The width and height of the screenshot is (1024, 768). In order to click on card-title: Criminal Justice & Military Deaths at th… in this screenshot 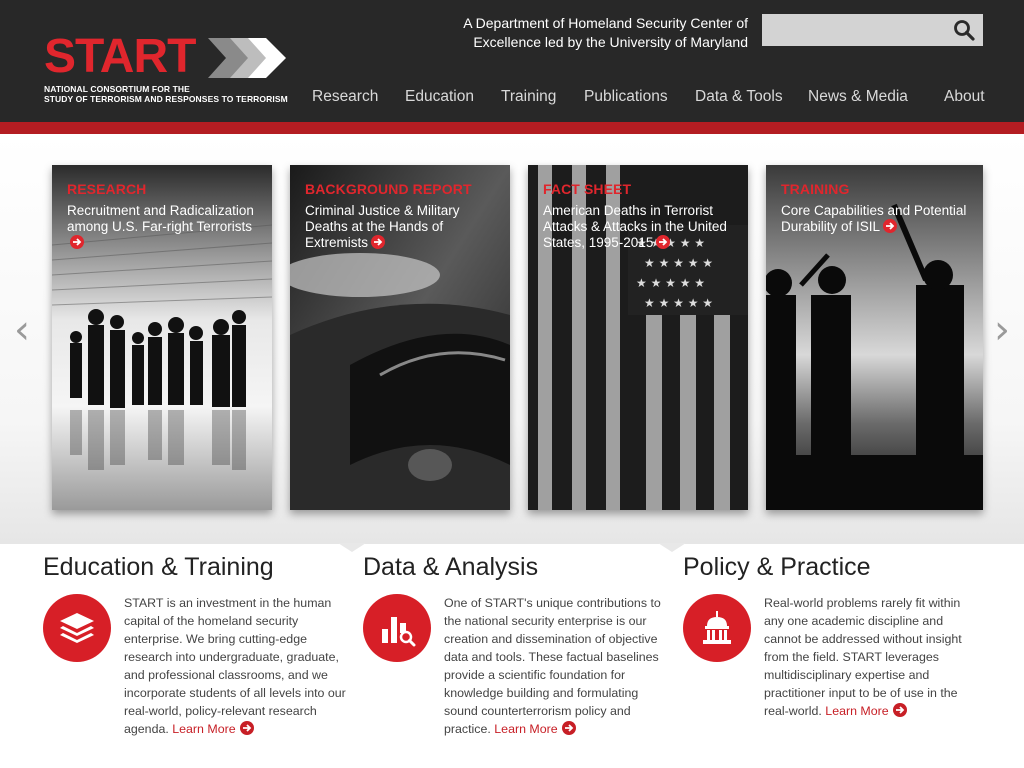, I will do `click(382, 226)`.